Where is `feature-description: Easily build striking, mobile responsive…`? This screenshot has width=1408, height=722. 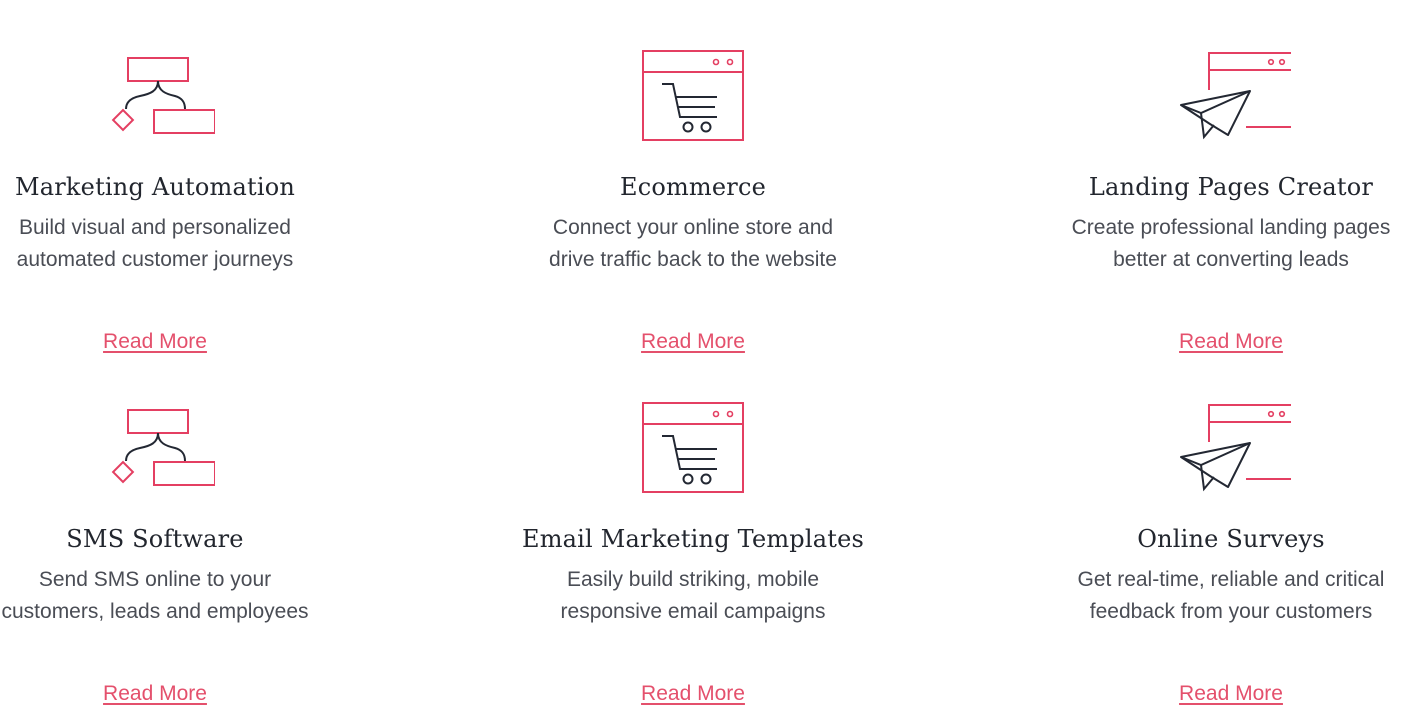 feature-description: Easily build striking, mobile responsive… is located at coordinates (693, 596).